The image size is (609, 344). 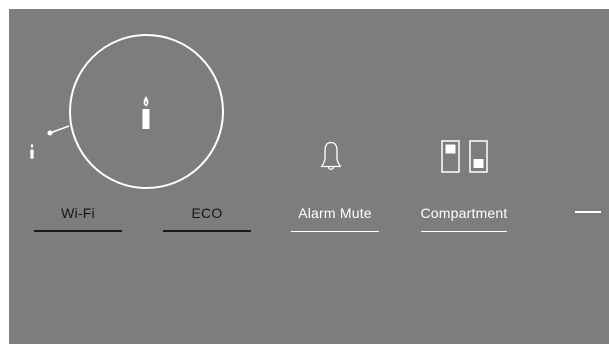 What do you see at coordinates (207, 231) in the screenshot?
I see `tab-eco-underline` at bounding box center [207, 231].